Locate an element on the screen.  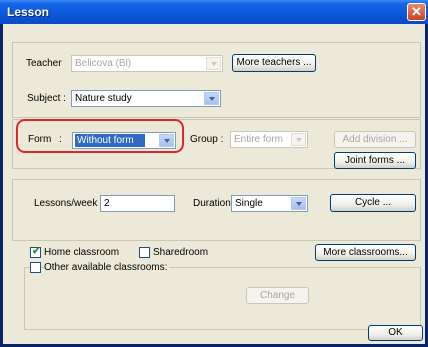
duration-value: Single is located at coordinates (249, 203).